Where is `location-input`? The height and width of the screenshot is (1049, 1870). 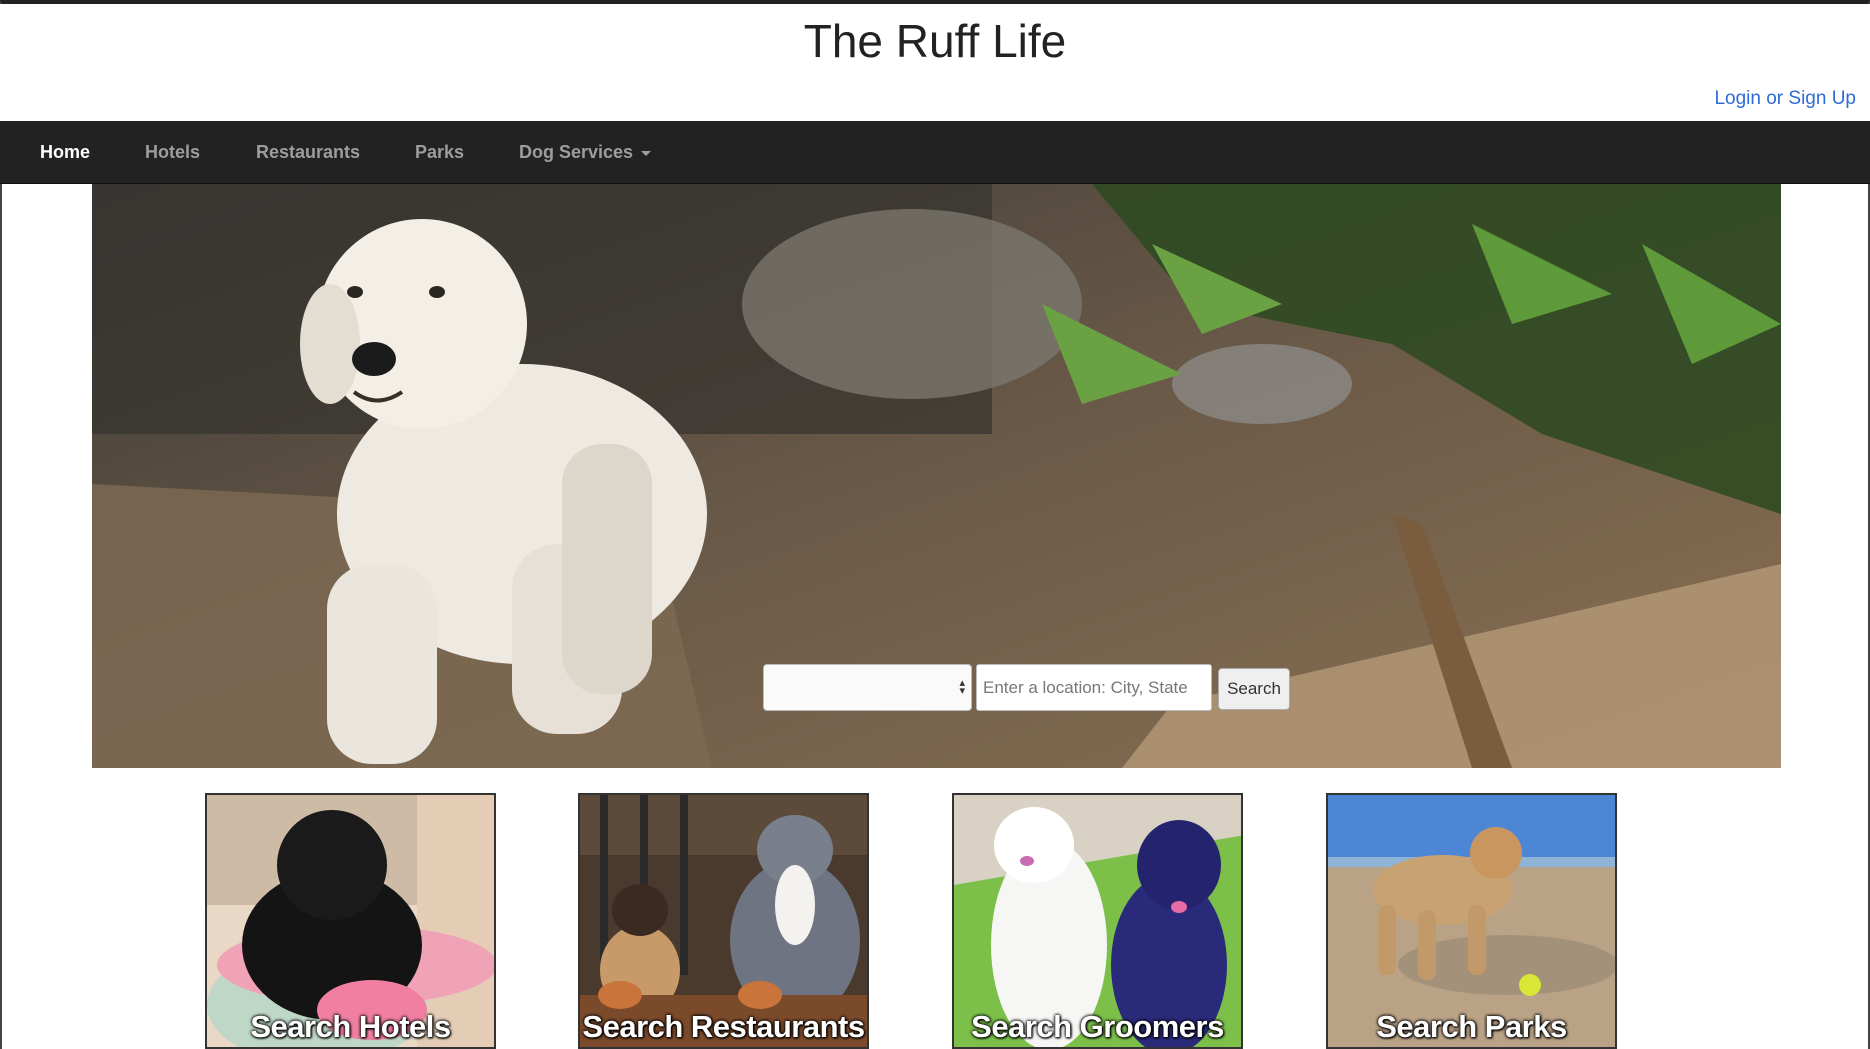
location-input is located at coordinates (1094, 687).